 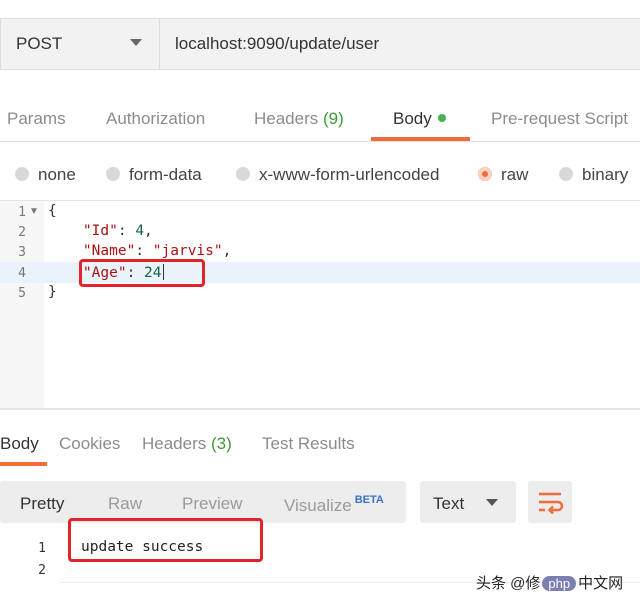 What do you see at coordinates (36, 119) in the screenshot?
I see `tab-params: Params` at bounding box center [36, 119].